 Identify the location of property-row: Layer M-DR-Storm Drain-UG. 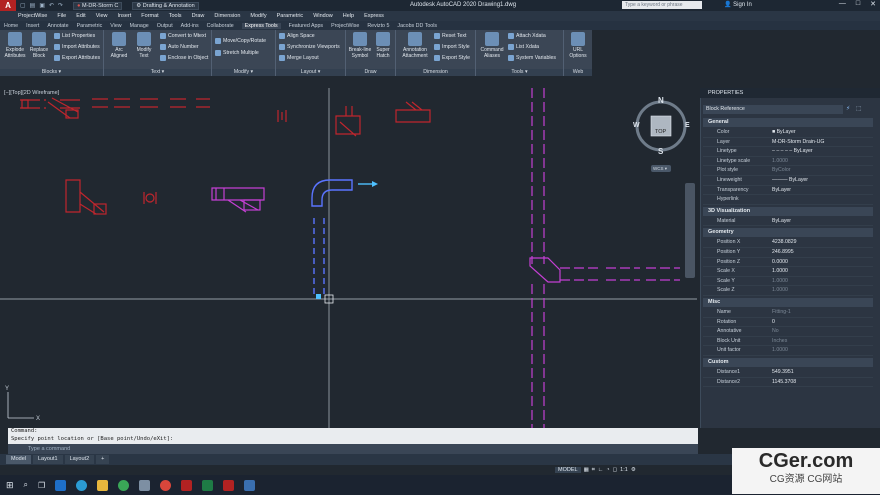
(788, 143).